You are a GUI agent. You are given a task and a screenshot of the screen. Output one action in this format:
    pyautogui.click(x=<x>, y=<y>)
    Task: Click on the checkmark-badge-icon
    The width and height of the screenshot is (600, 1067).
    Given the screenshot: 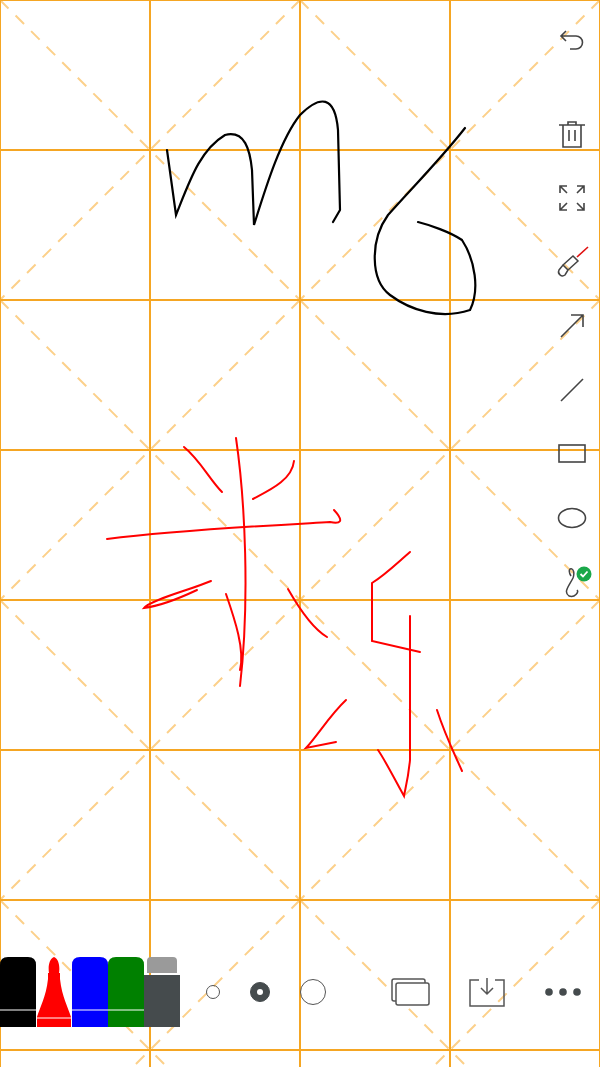 What is the action you would take?
    pyautogui.click(x=584, y=574)
    